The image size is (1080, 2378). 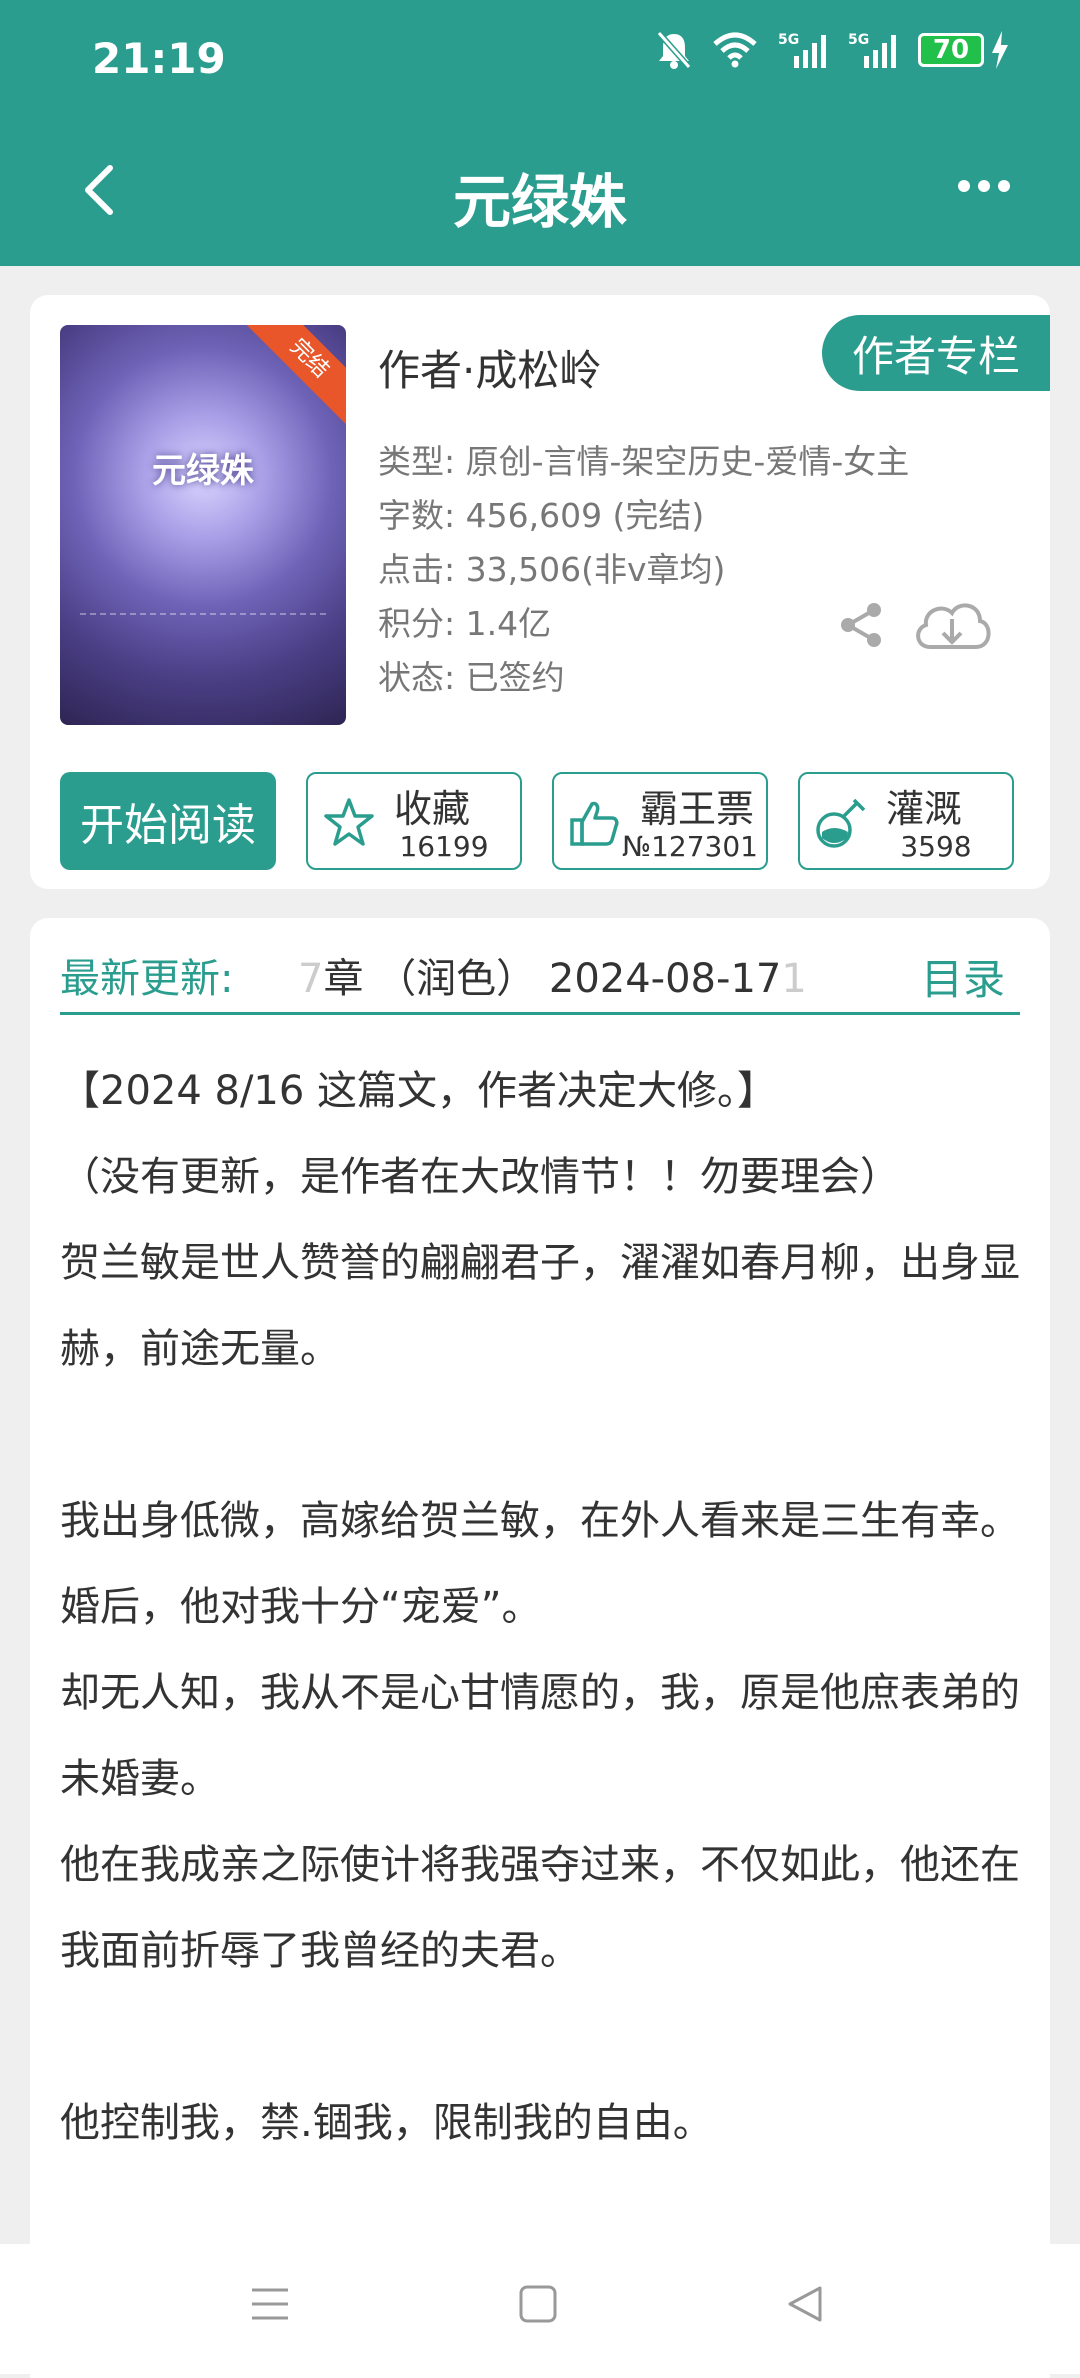 I want to click on action-row: 开始阅读 收藏 16199 霸王票 №127301 灌溉 3598, so click(x=540, y=821).